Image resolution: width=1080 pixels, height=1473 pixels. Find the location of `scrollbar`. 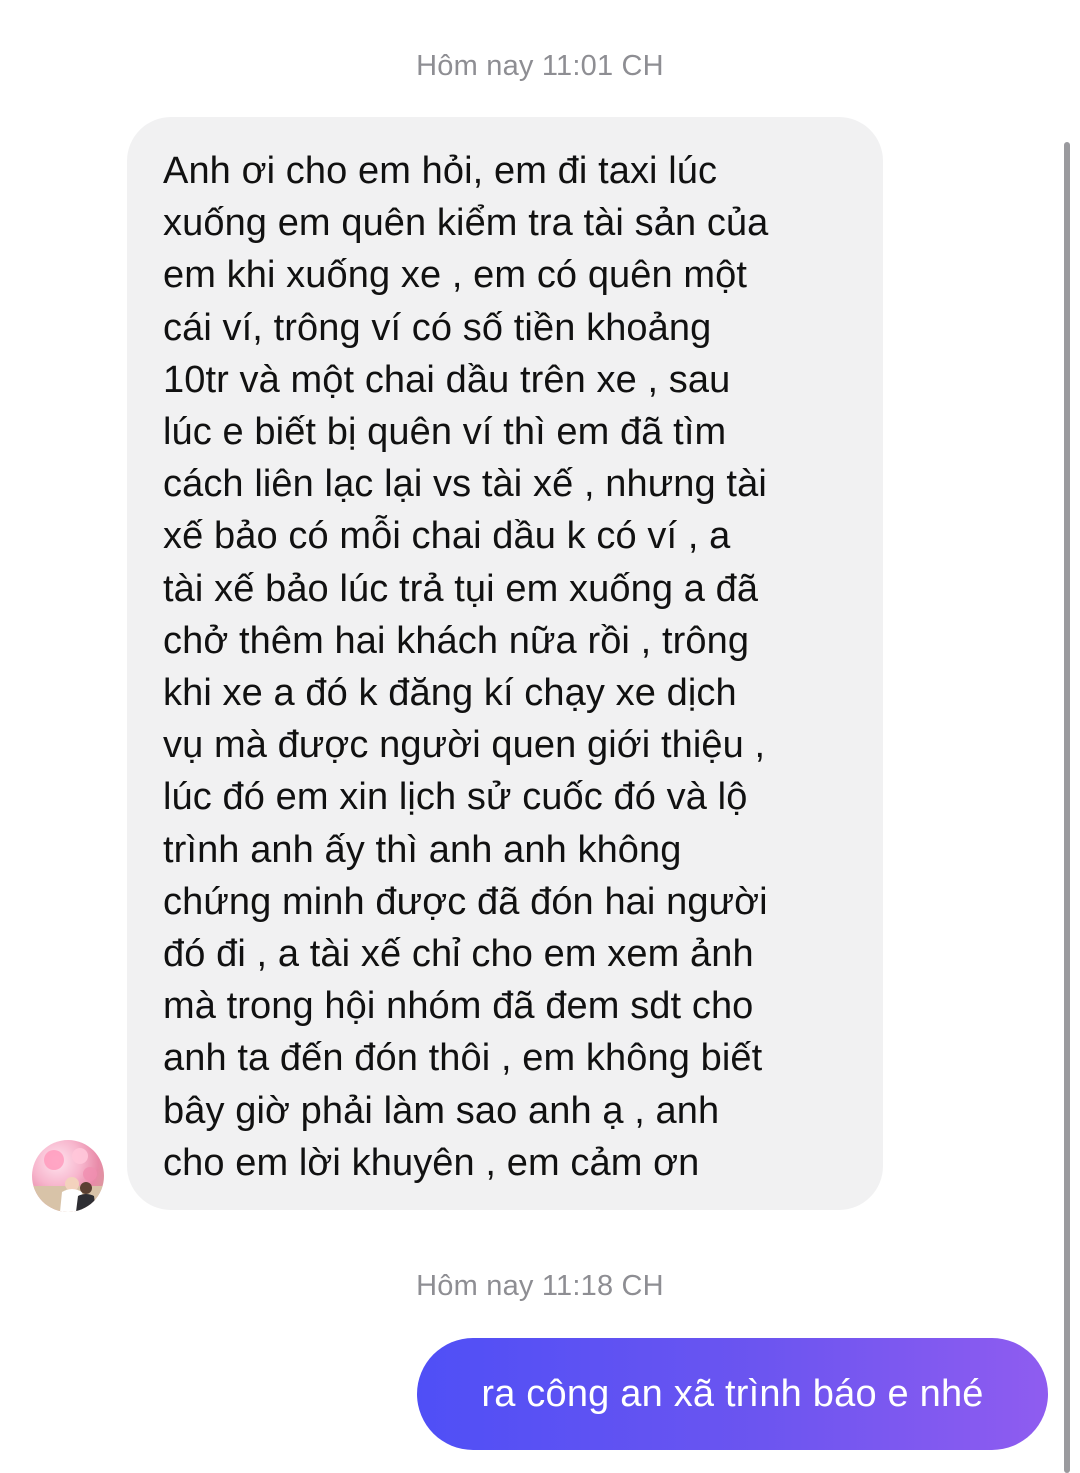

scrollbar is located at coordinates (1067, 807).